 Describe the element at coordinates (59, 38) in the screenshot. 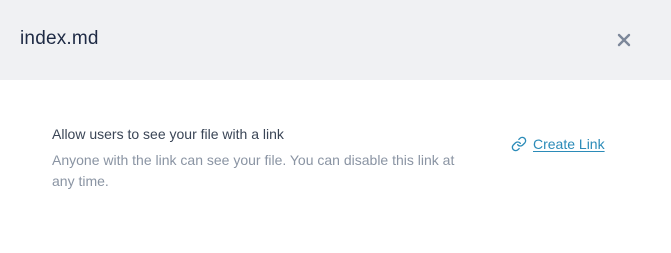

I see `dialog-title: index.md` at that location.